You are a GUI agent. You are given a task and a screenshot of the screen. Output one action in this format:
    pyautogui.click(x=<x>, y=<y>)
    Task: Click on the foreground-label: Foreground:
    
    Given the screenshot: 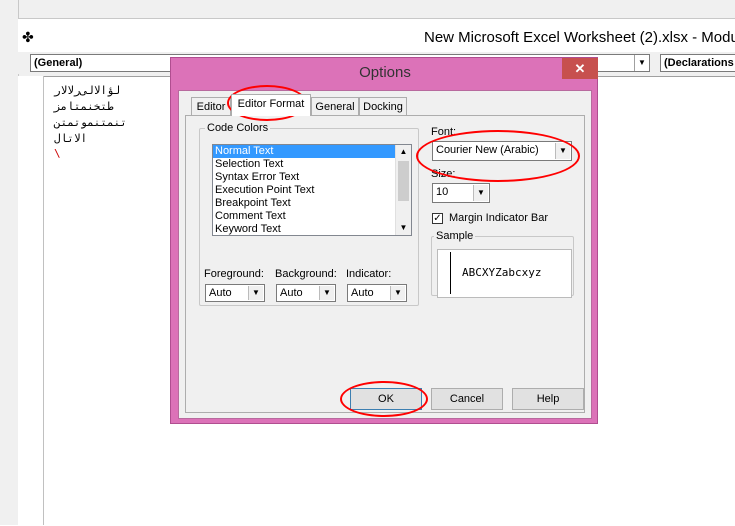 What is the action you would take?
    pyautogui.click(x=234, y=274)
    